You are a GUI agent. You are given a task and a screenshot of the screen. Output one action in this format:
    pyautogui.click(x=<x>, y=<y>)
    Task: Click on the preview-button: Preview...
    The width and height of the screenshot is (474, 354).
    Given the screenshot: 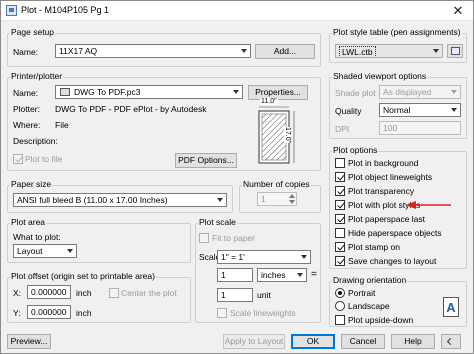 What is the action you would take?
    pyautogui.click(x=29, y=341)
    